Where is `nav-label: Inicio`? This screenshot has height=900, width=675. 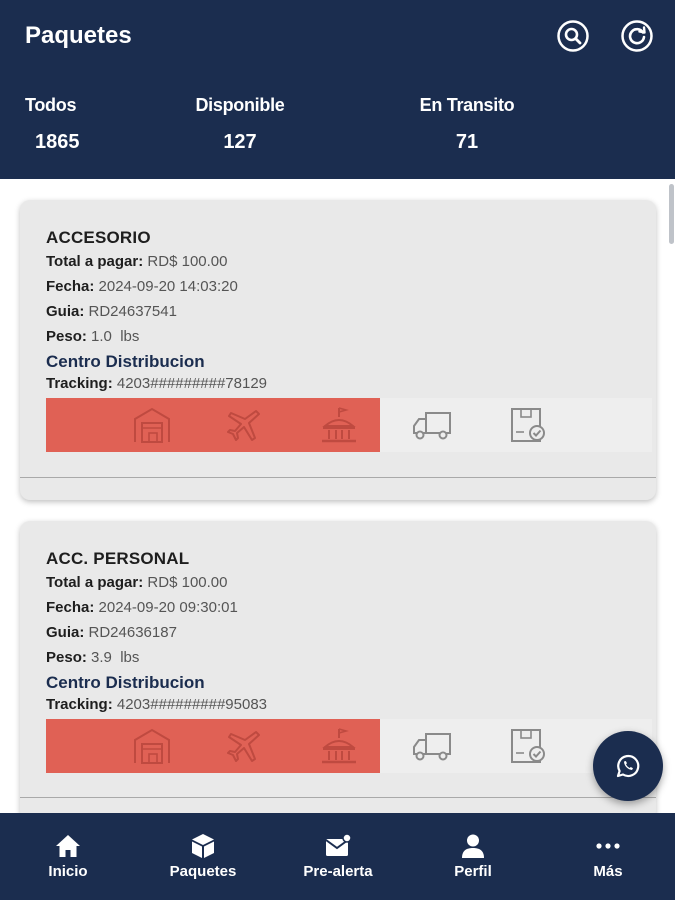
nav-label: Inicio is located at coordinates (68, 871).